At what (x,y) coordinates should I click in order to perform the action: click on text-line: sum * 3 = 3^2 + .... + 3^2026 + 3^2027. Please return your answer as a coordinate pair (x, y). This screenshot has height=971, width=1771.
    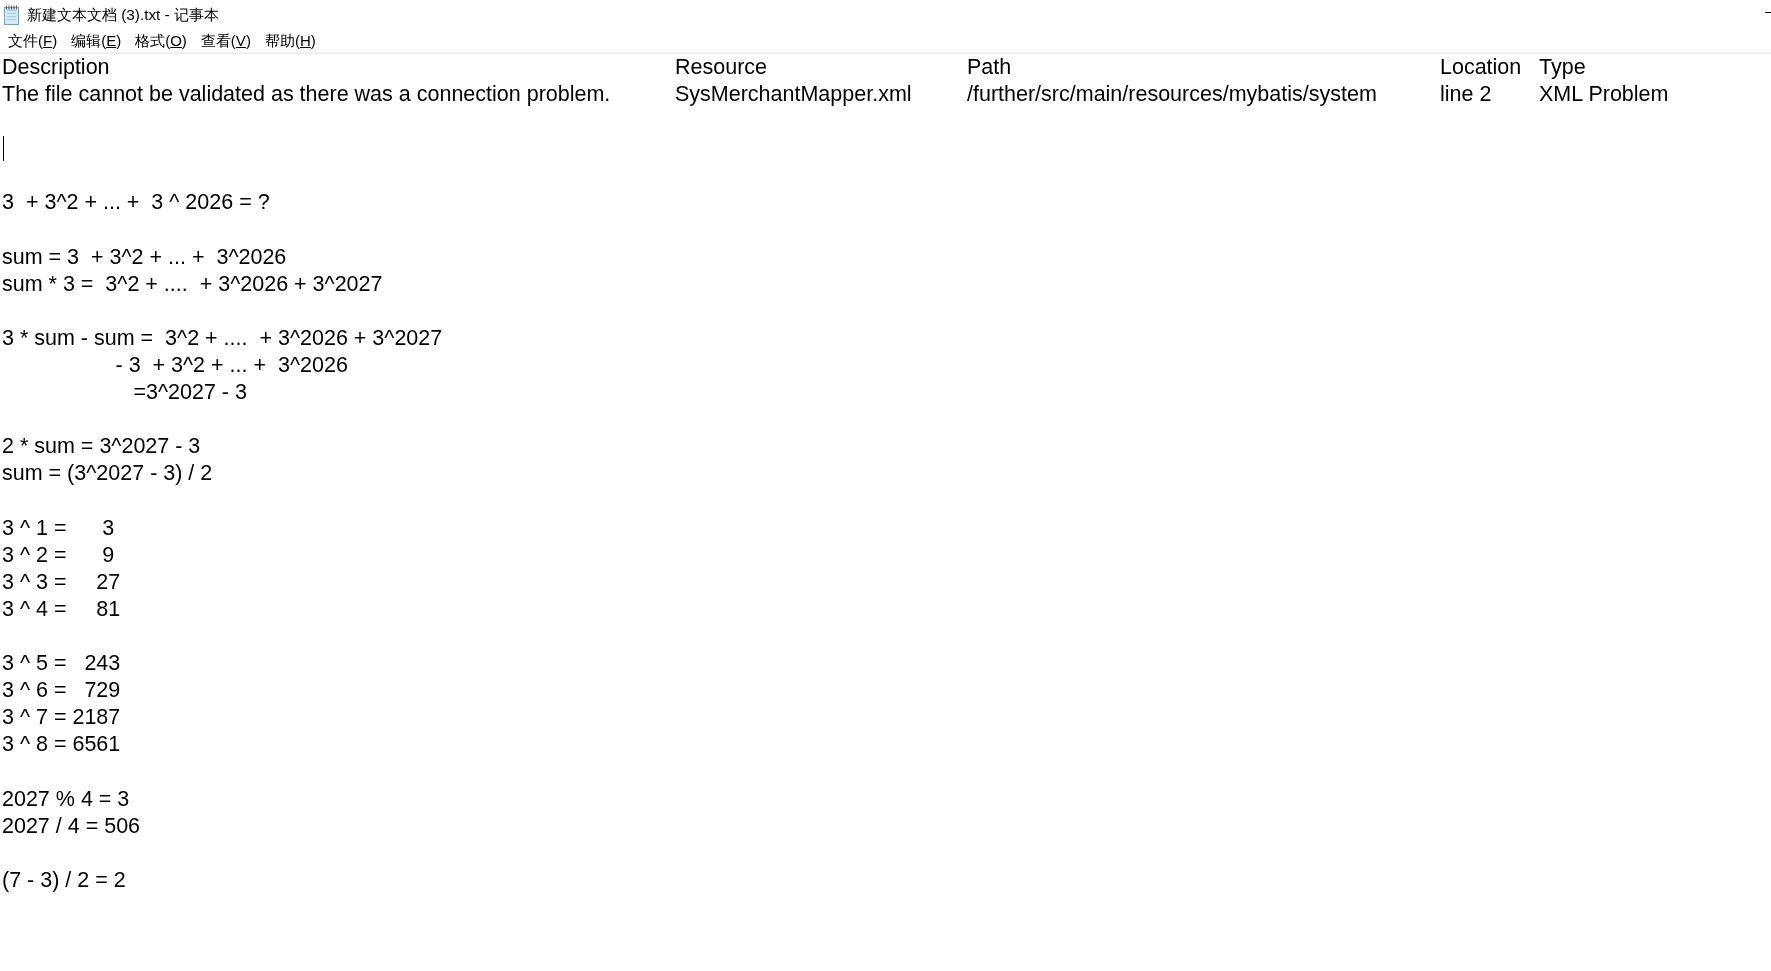
    Looking at the image, I should click on (192, 284).